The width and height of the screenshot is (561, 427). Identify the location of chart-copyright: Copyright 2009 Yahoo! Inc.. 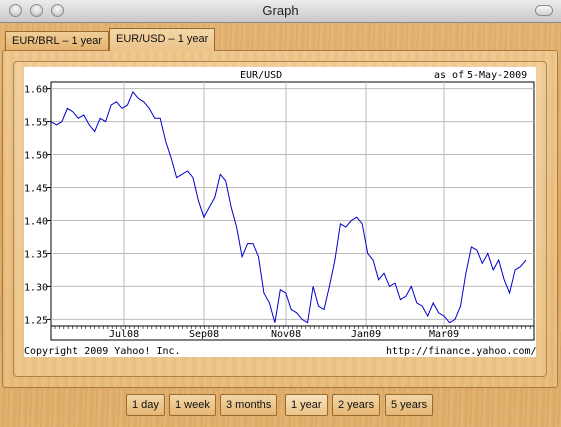
(102, 351).